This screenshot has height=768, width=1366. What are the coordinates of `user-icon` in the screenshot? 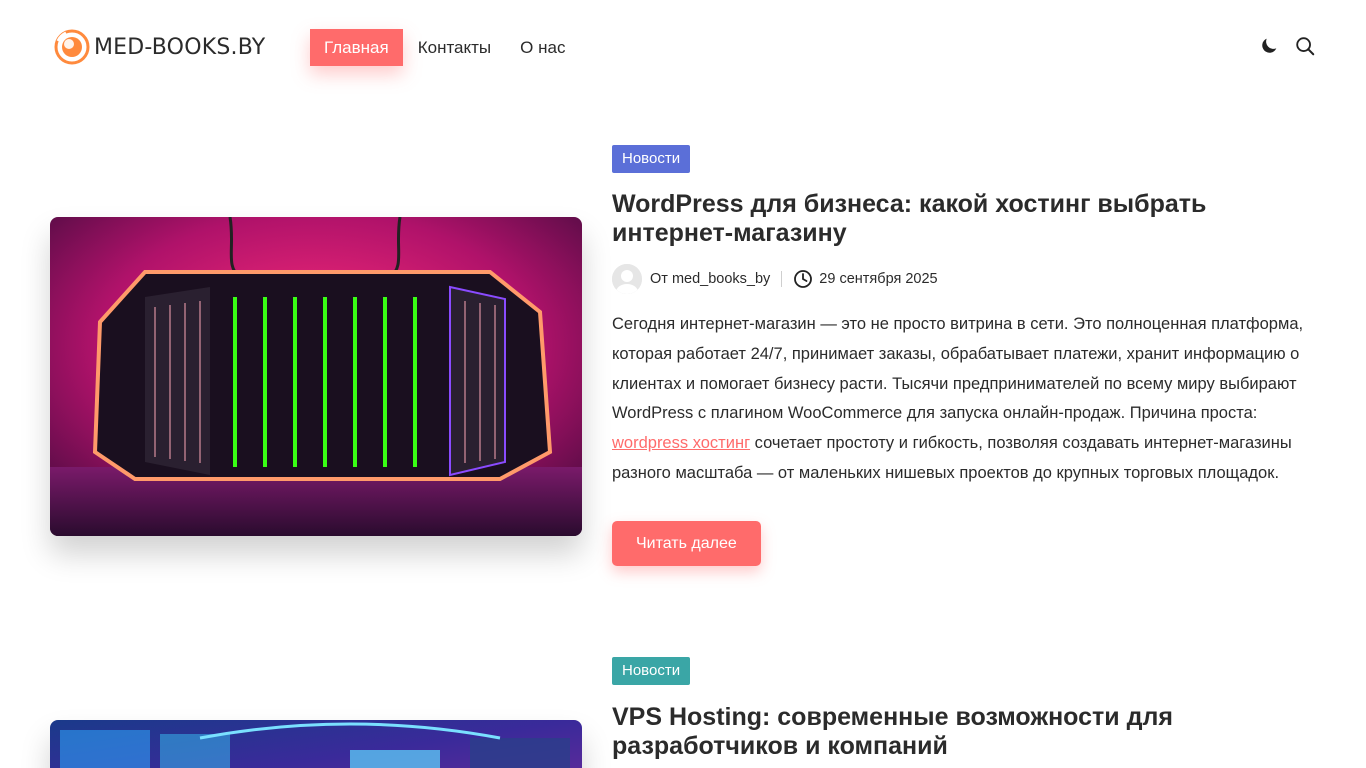 It's located at (627, 279).